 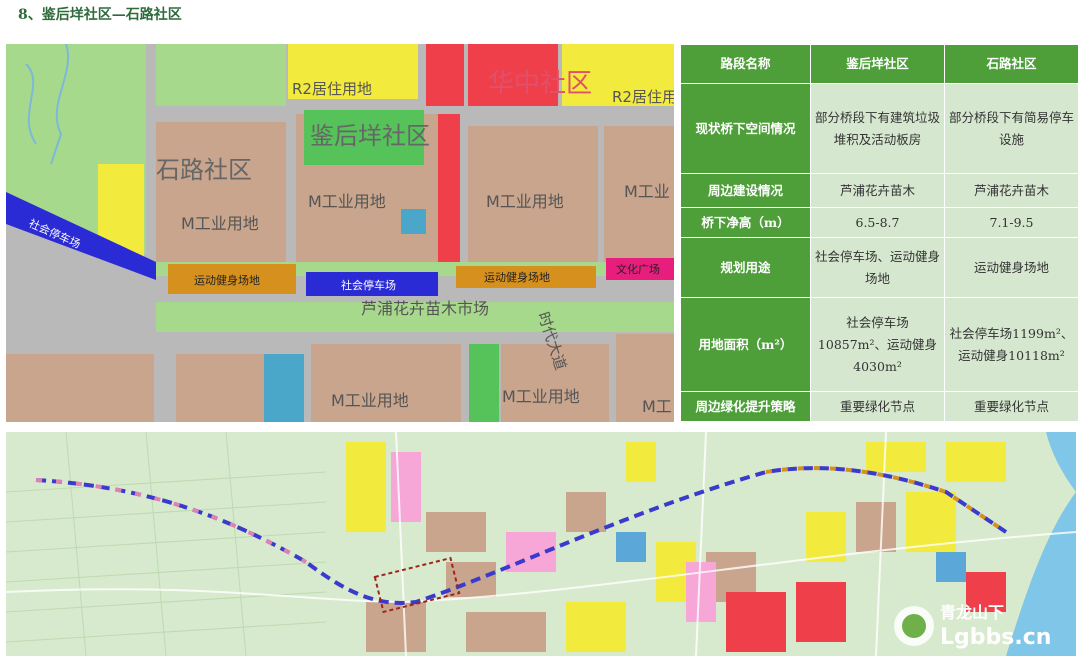 I want to click on header-shilu: 石路社区, so click(x=1011, y=64).